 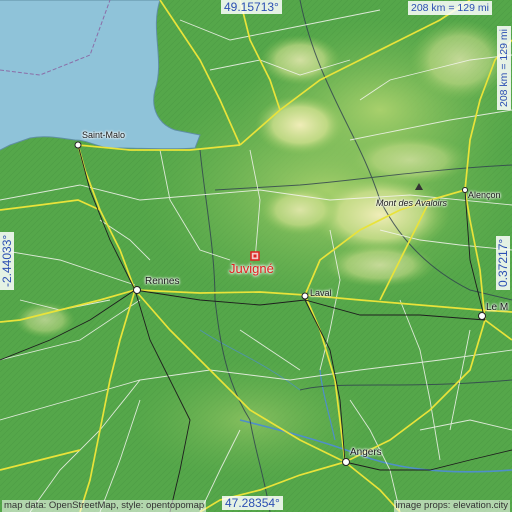 I want to click on place-label-angers: Angers, so click(x=366, y=452).